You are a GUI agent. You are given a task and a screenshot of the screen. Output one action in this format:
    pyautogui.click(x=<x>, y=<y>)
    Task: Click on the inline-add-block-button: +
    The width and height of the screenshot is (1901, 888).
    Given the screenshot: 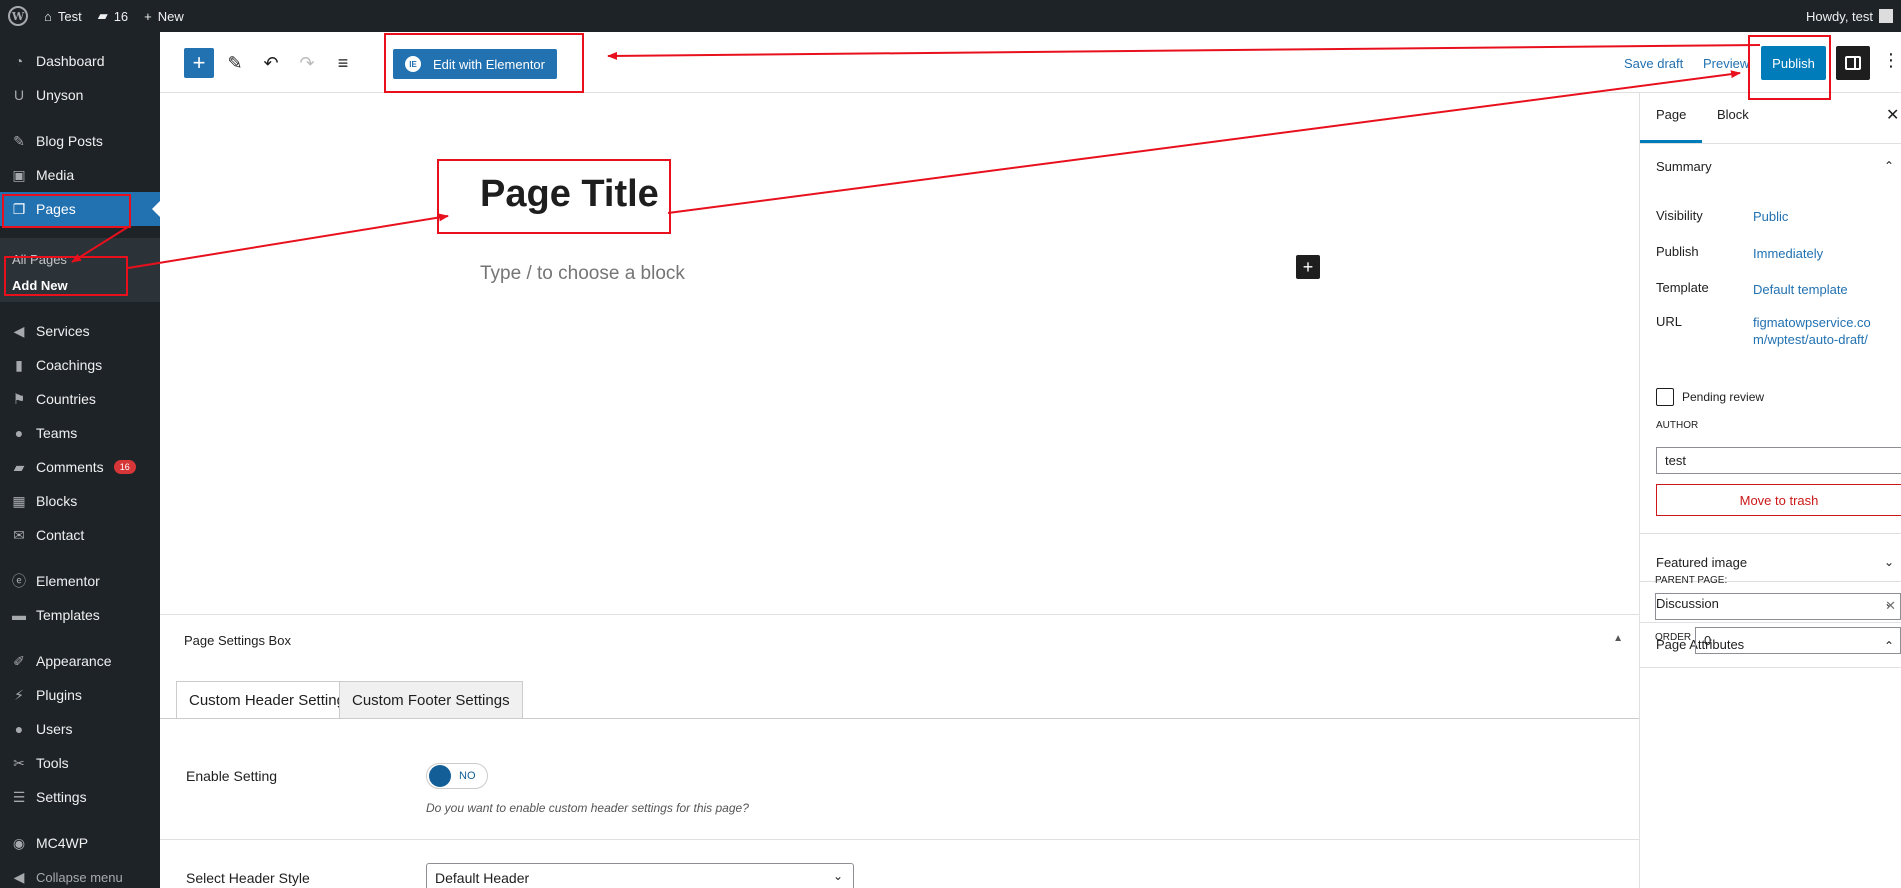 What is the action you would take?
    pyautogui.click(x=1308, y=267)
    